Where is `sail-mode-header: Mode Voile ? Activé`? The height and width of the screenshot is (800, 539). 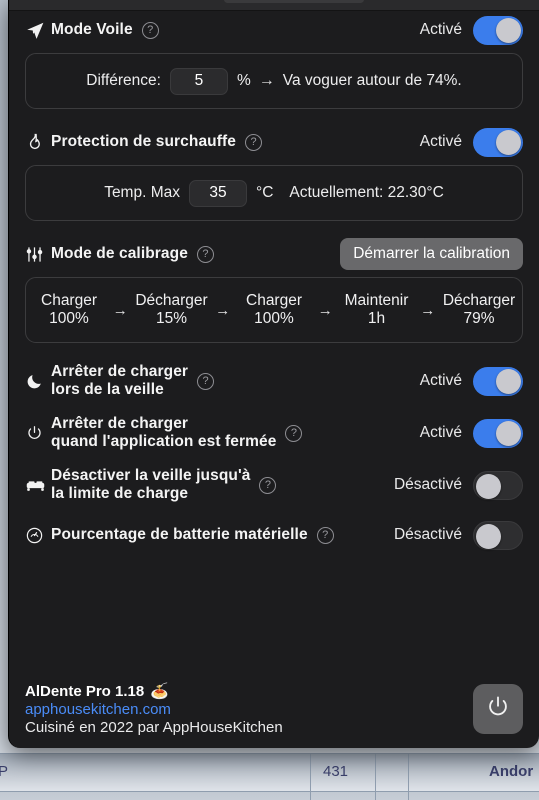 sail-mode-header: Mode Voile ? Activé is located at coordinates (274, 30).